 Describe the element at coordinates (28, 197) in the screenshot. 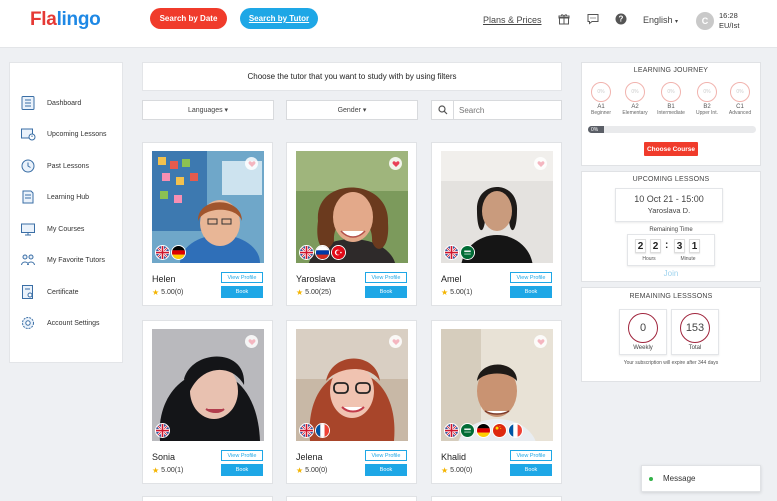

I see `learning-hub-icon` at that location.